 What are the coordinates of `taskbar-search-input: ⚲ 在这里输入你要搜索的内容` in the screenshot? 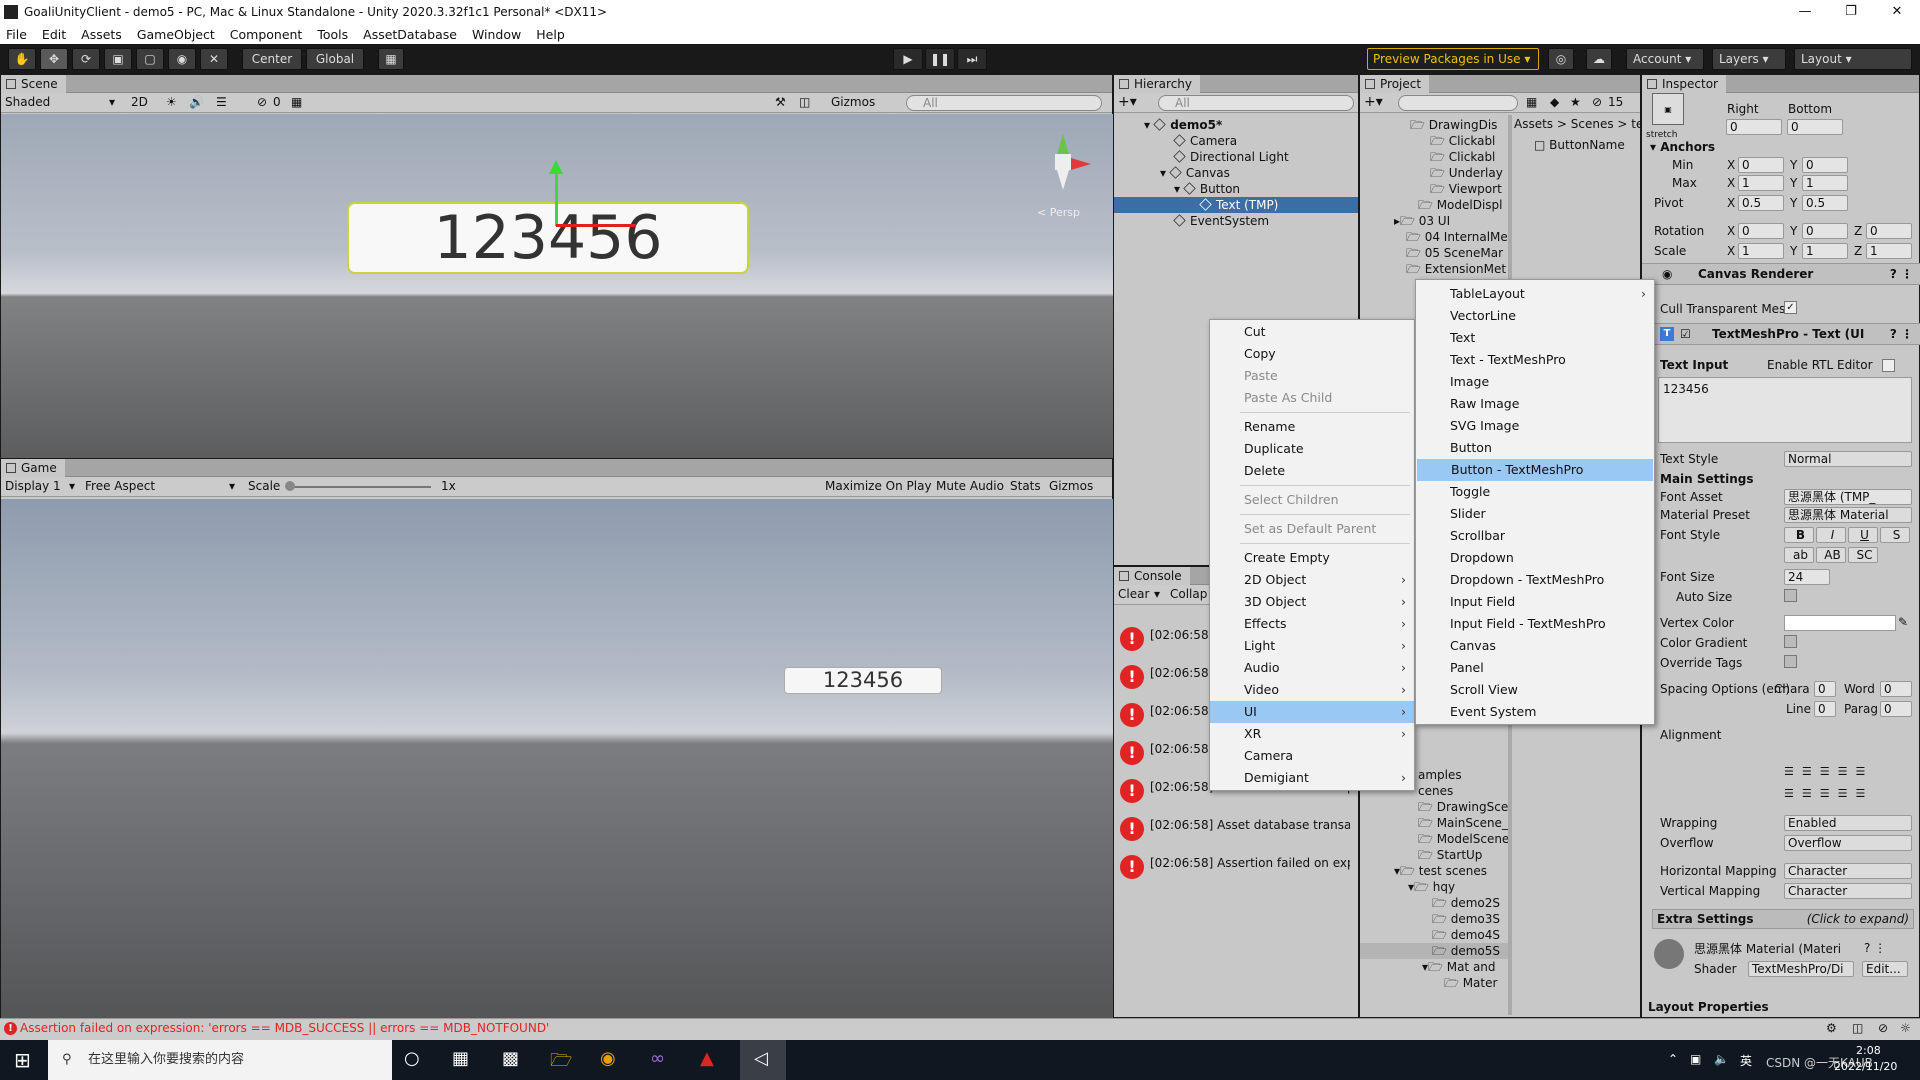 It's located at (220, 1060).